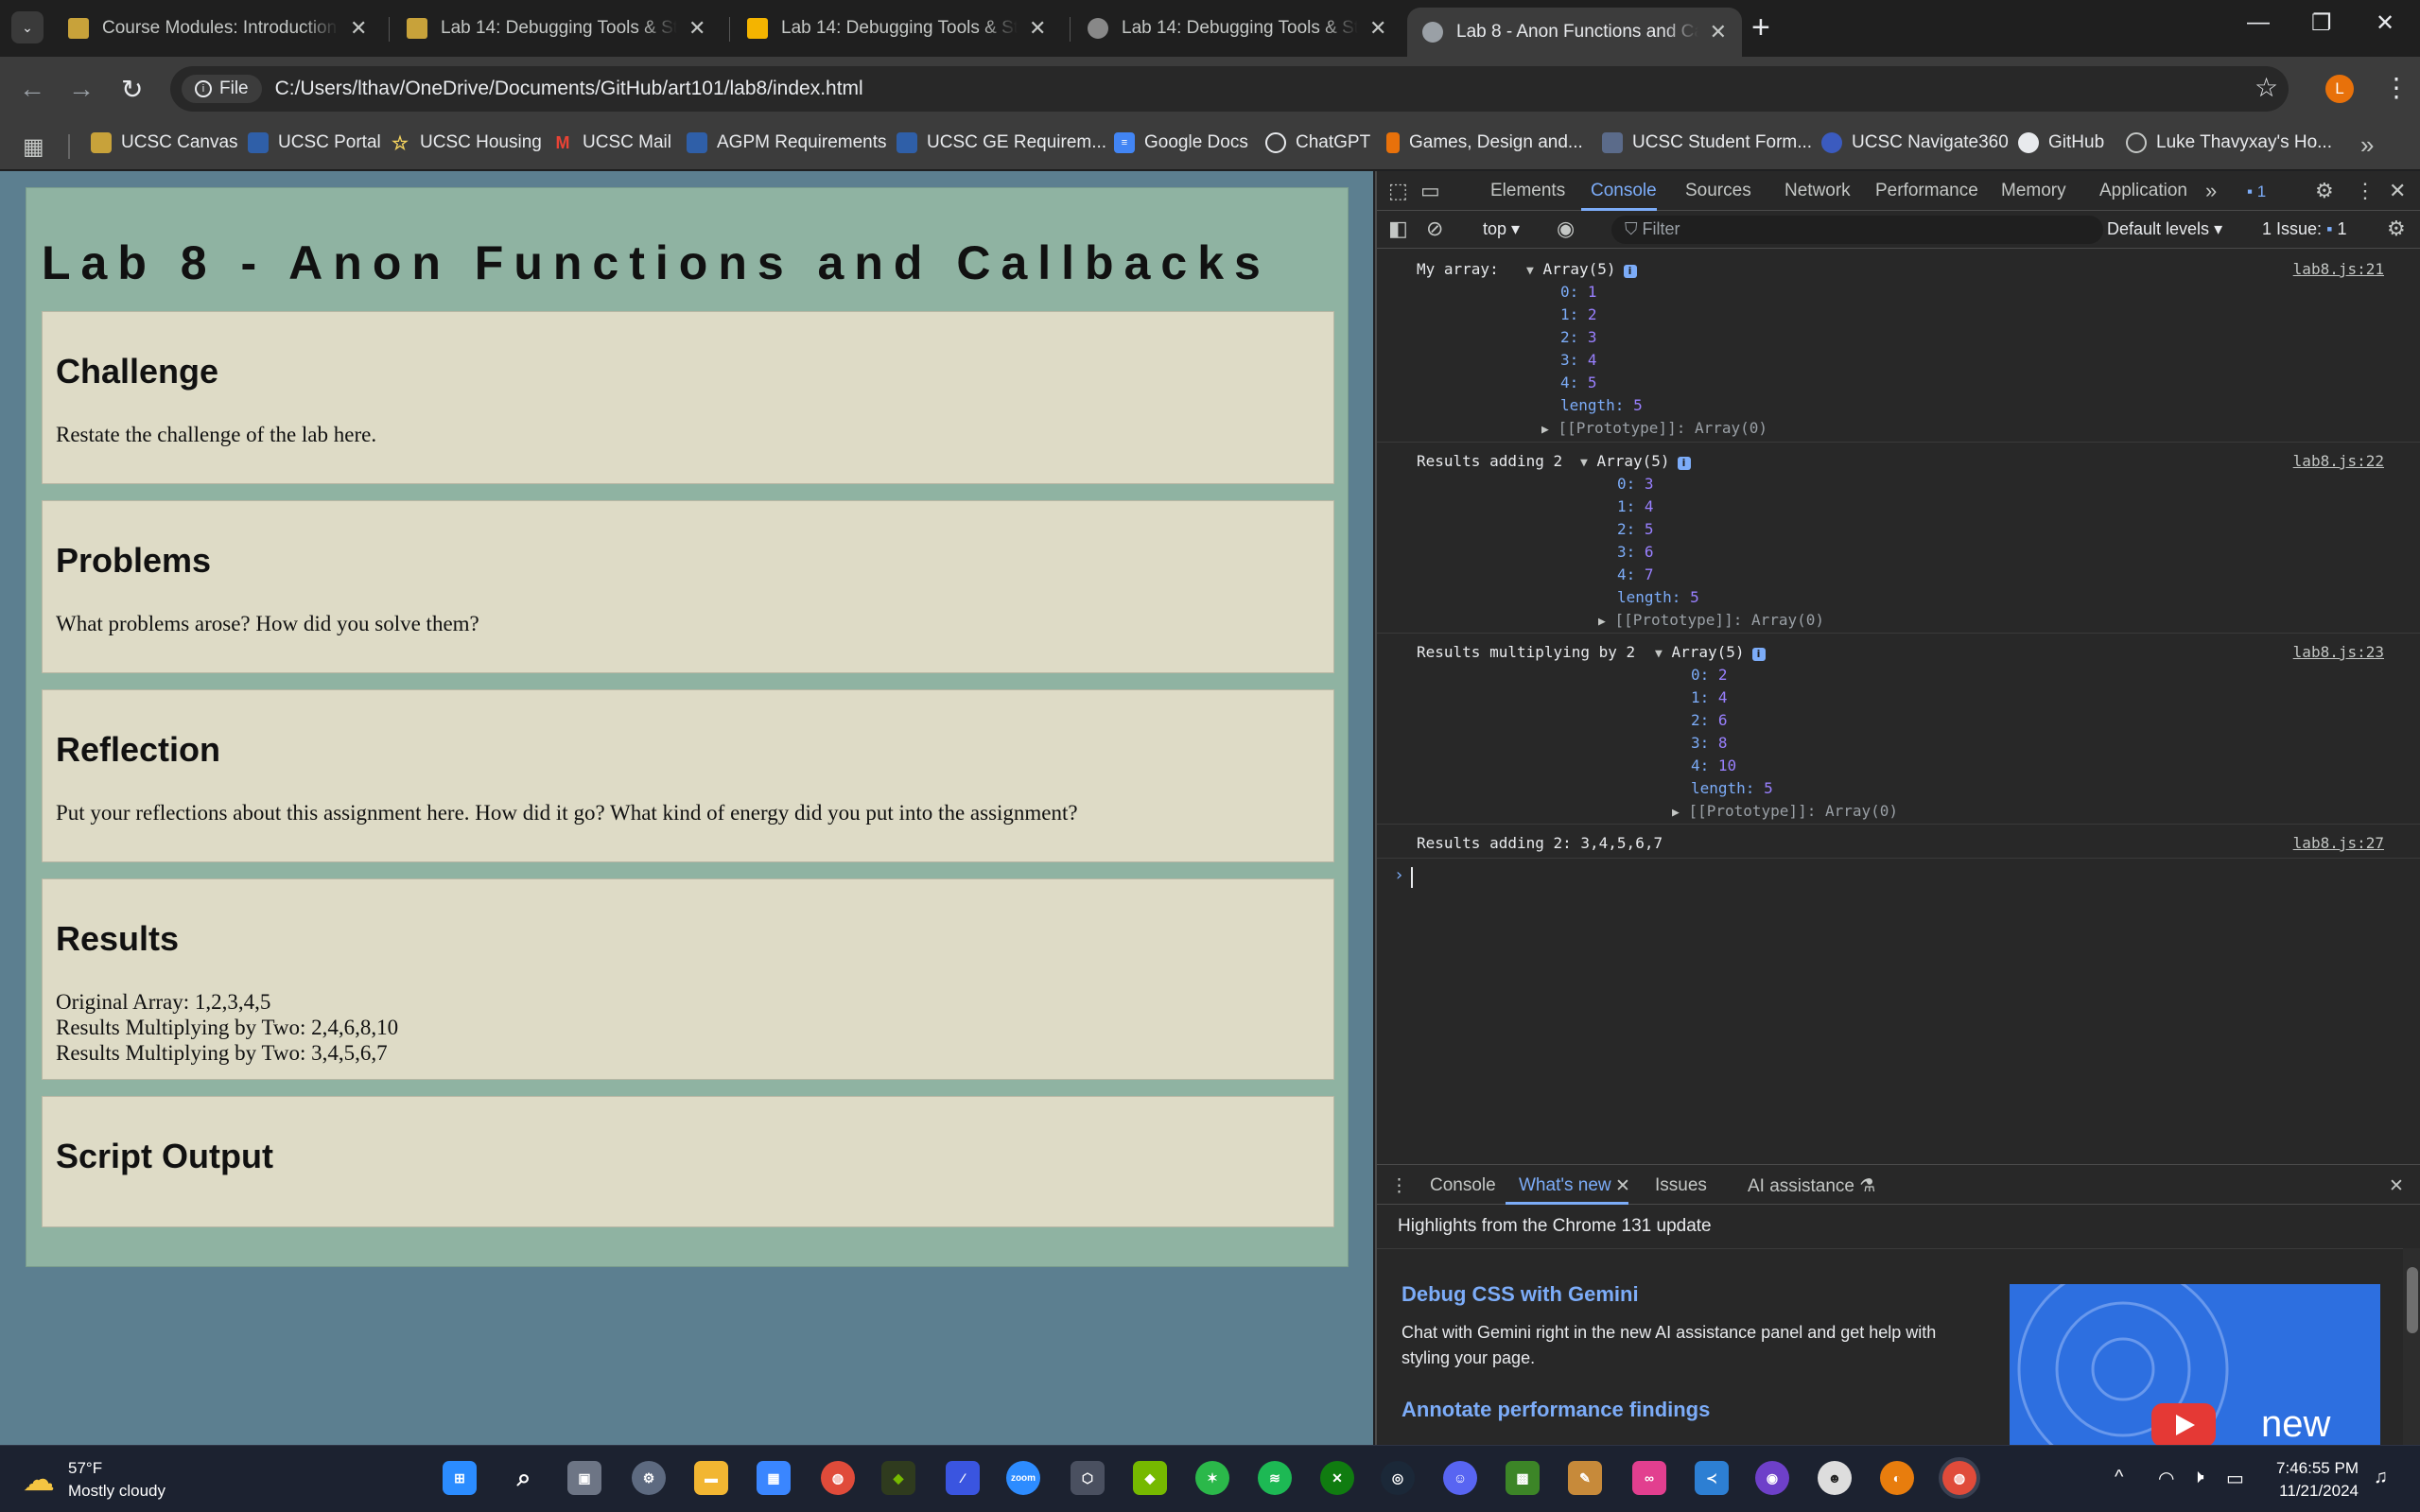 The height and width of the screenshot is (1512, 2420). I want to click on more-bookmarks-icon: », so click(2367, 145).